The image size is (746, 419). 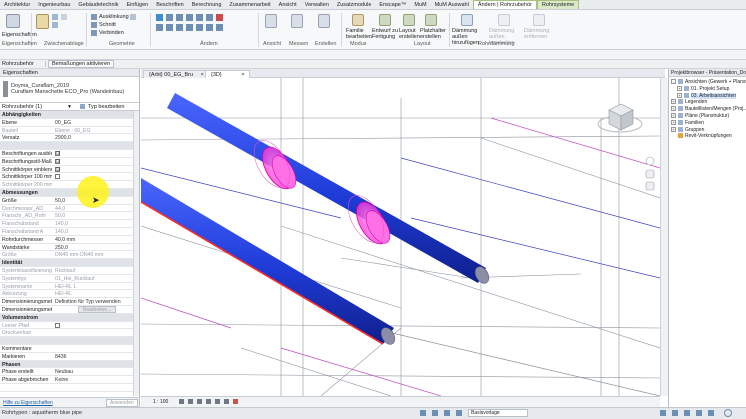 I want to click on property-section-header, so click(x=69, y=146).